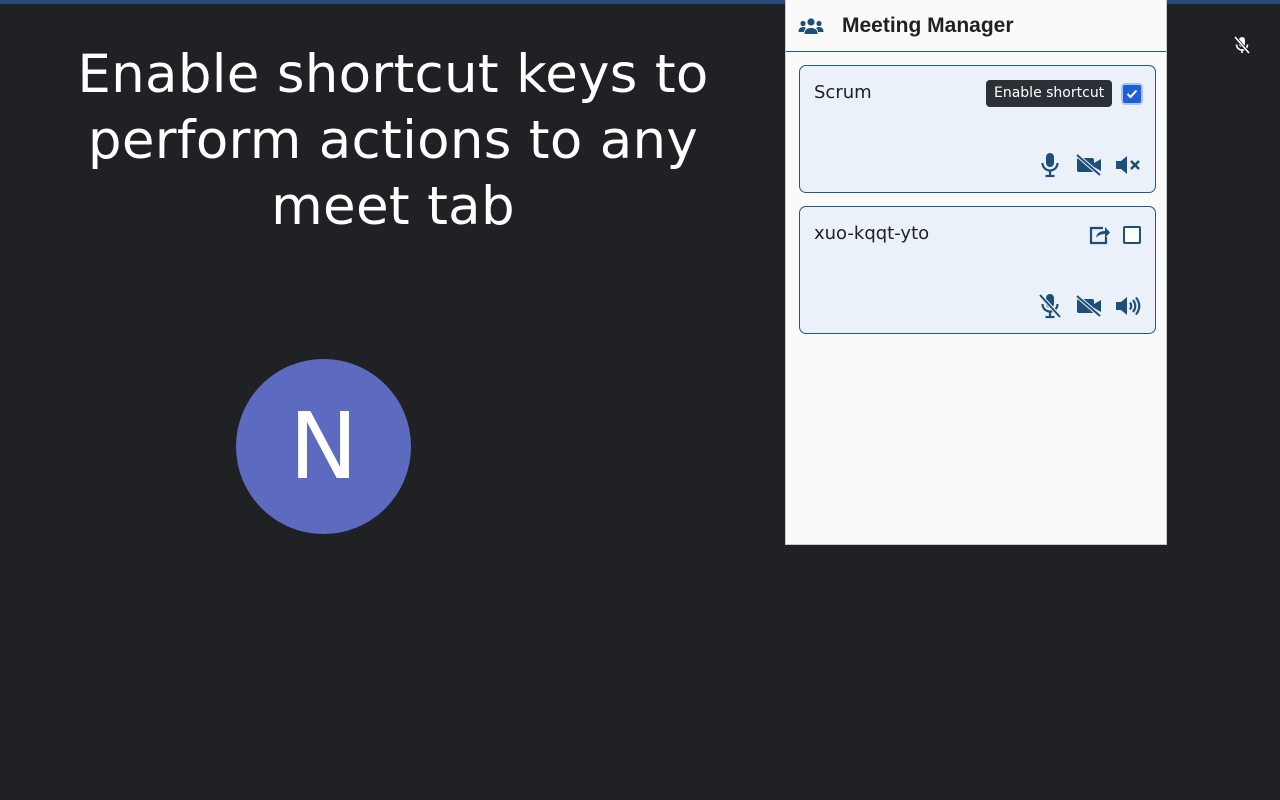 The width and height of the screenshot is (1280, 800). I want to click on speaker-volume-icon, so click(1128, 306).